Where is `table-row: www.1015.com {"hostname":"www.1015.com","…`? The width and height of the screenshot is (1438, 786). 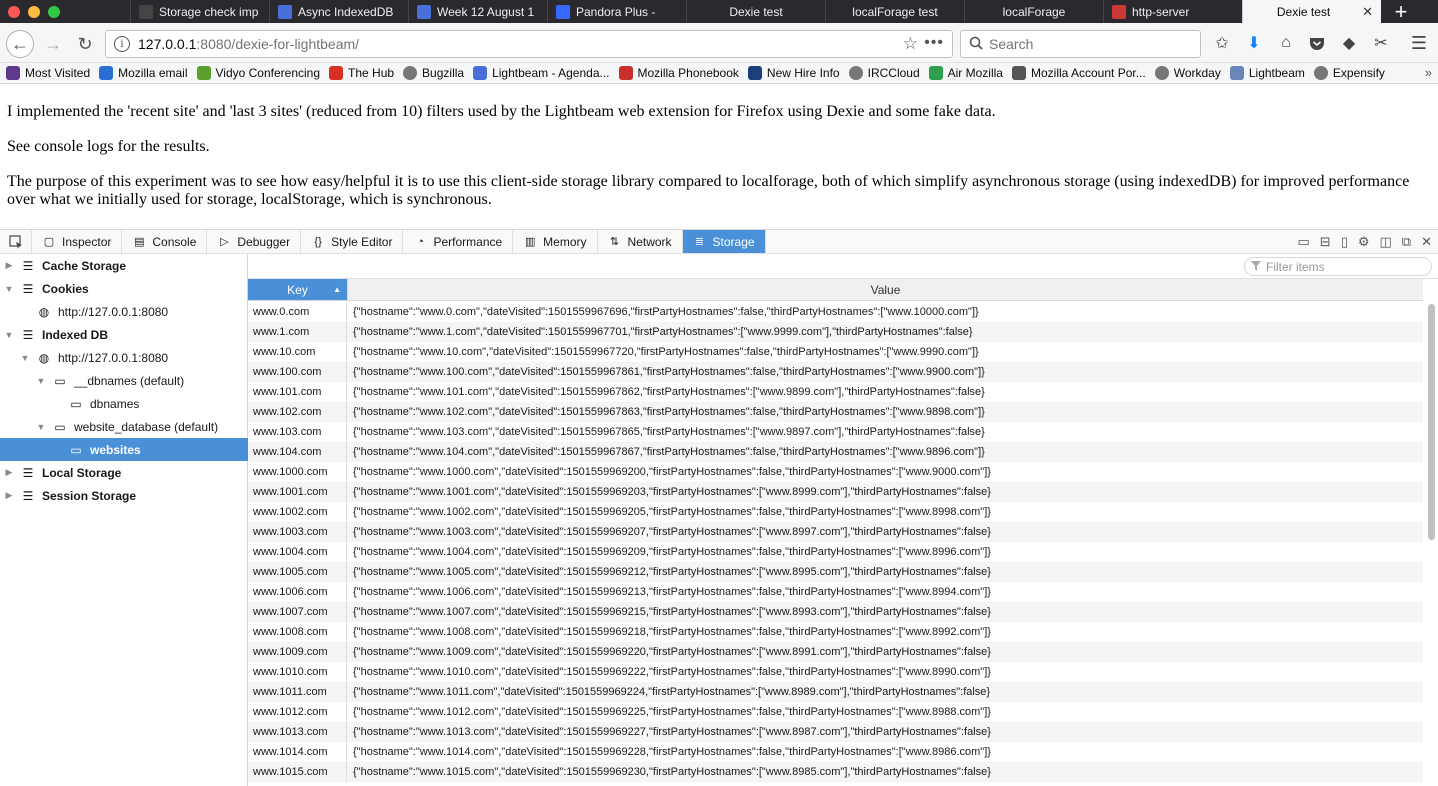
table-row: www.1015.com {"hostname":"www.1015.com","… is located at coordinates (835, 772).